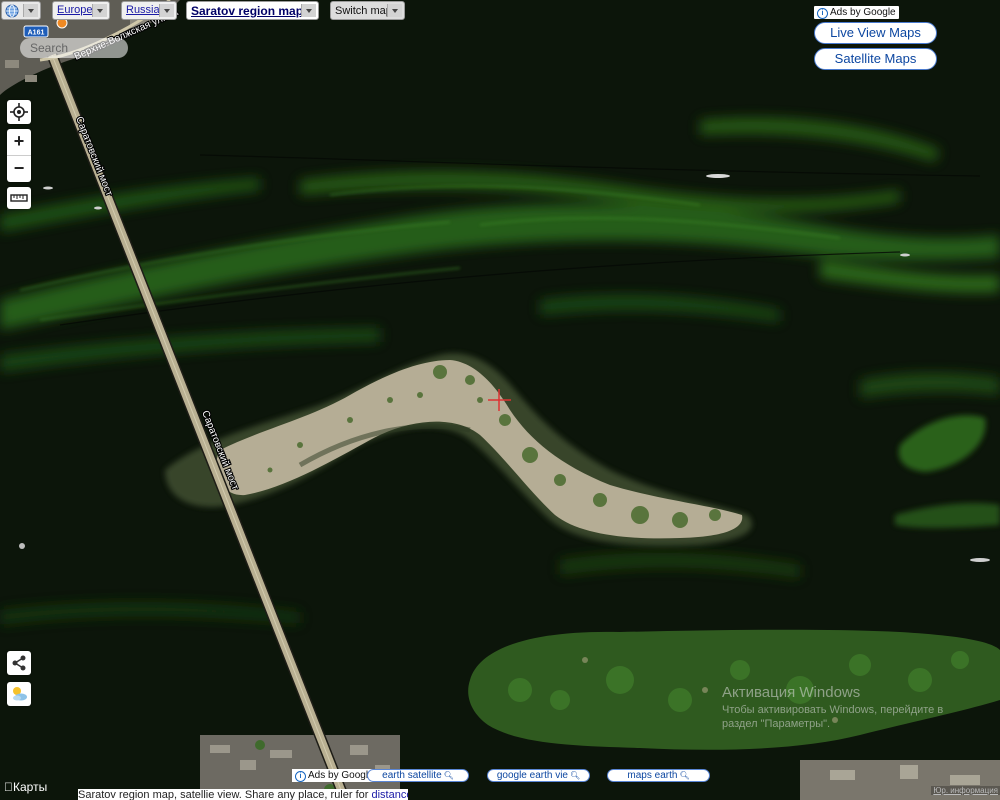 The image size is (1000, 800). I want to click on locate-button, so click(19, 112).